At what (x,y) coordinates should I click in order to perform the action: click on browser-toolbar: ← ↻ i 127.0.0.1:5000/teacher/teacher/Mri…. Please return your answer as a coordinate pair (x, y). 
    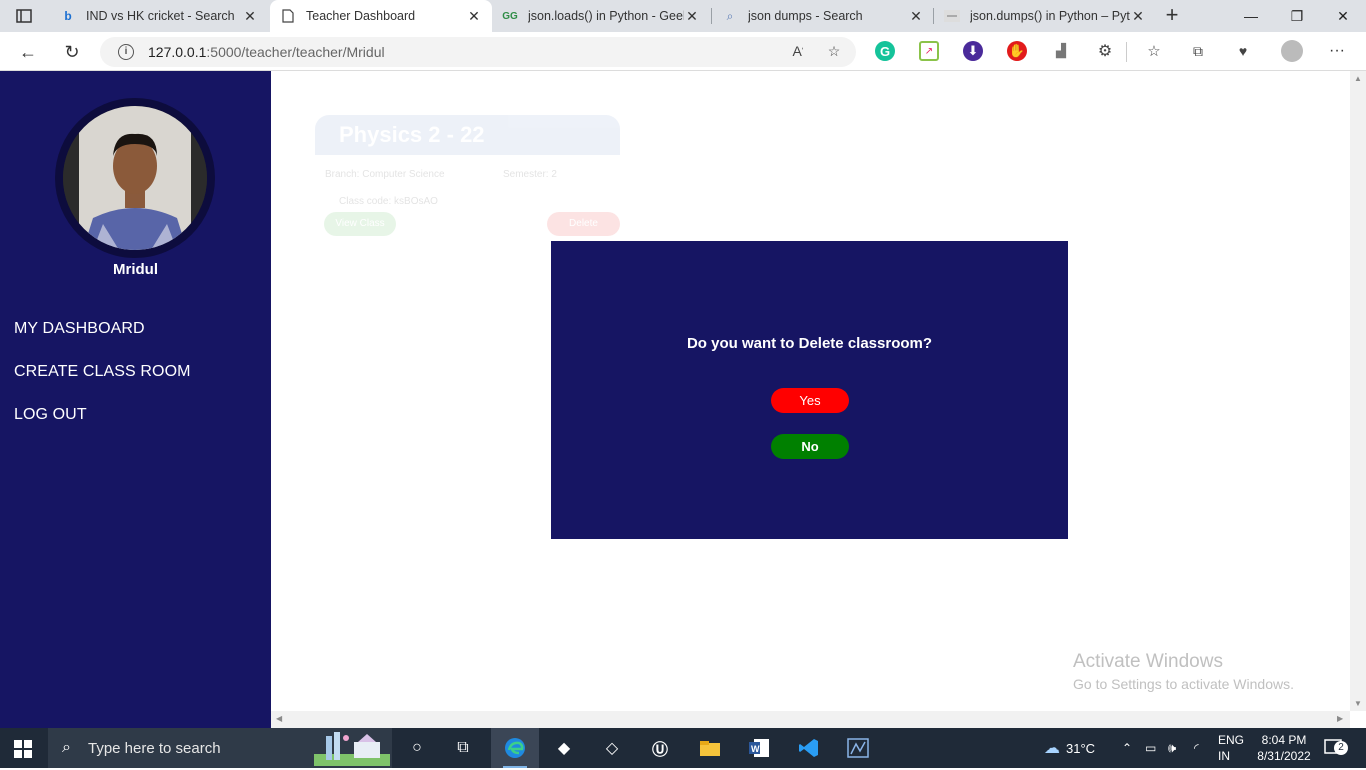
    Looking at the image, I should click on (683, 51).